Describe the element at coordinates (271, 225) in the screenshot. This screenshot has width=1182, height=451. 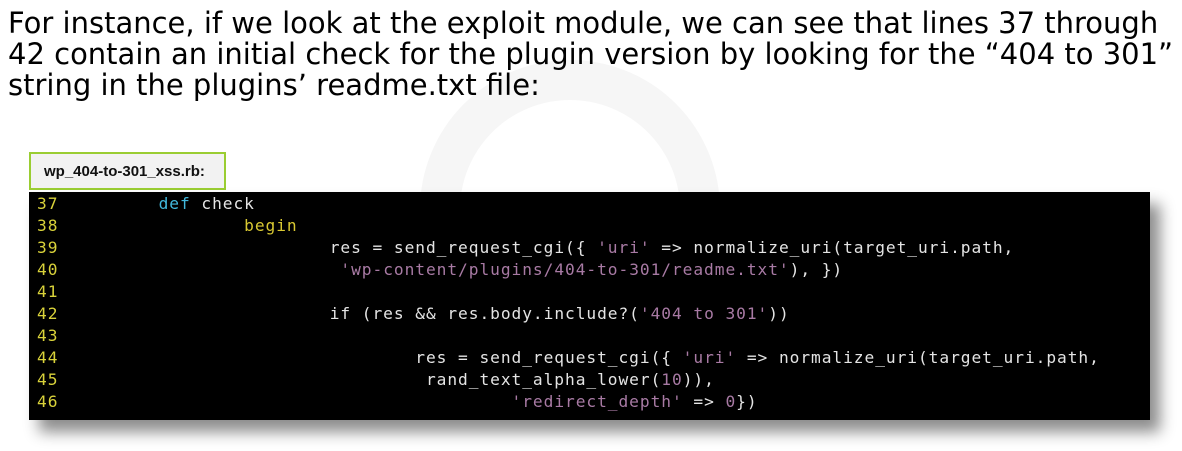
I see `code-token-kw2: begin` at that location.